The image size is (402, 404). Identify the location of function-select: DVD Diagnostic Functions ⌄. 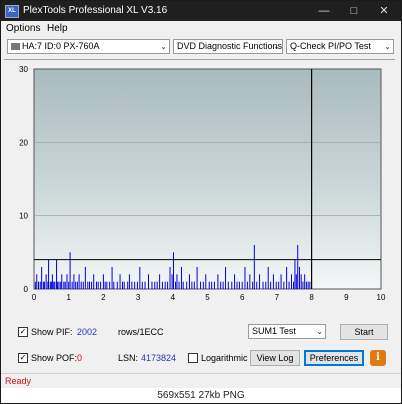
(228, 46).